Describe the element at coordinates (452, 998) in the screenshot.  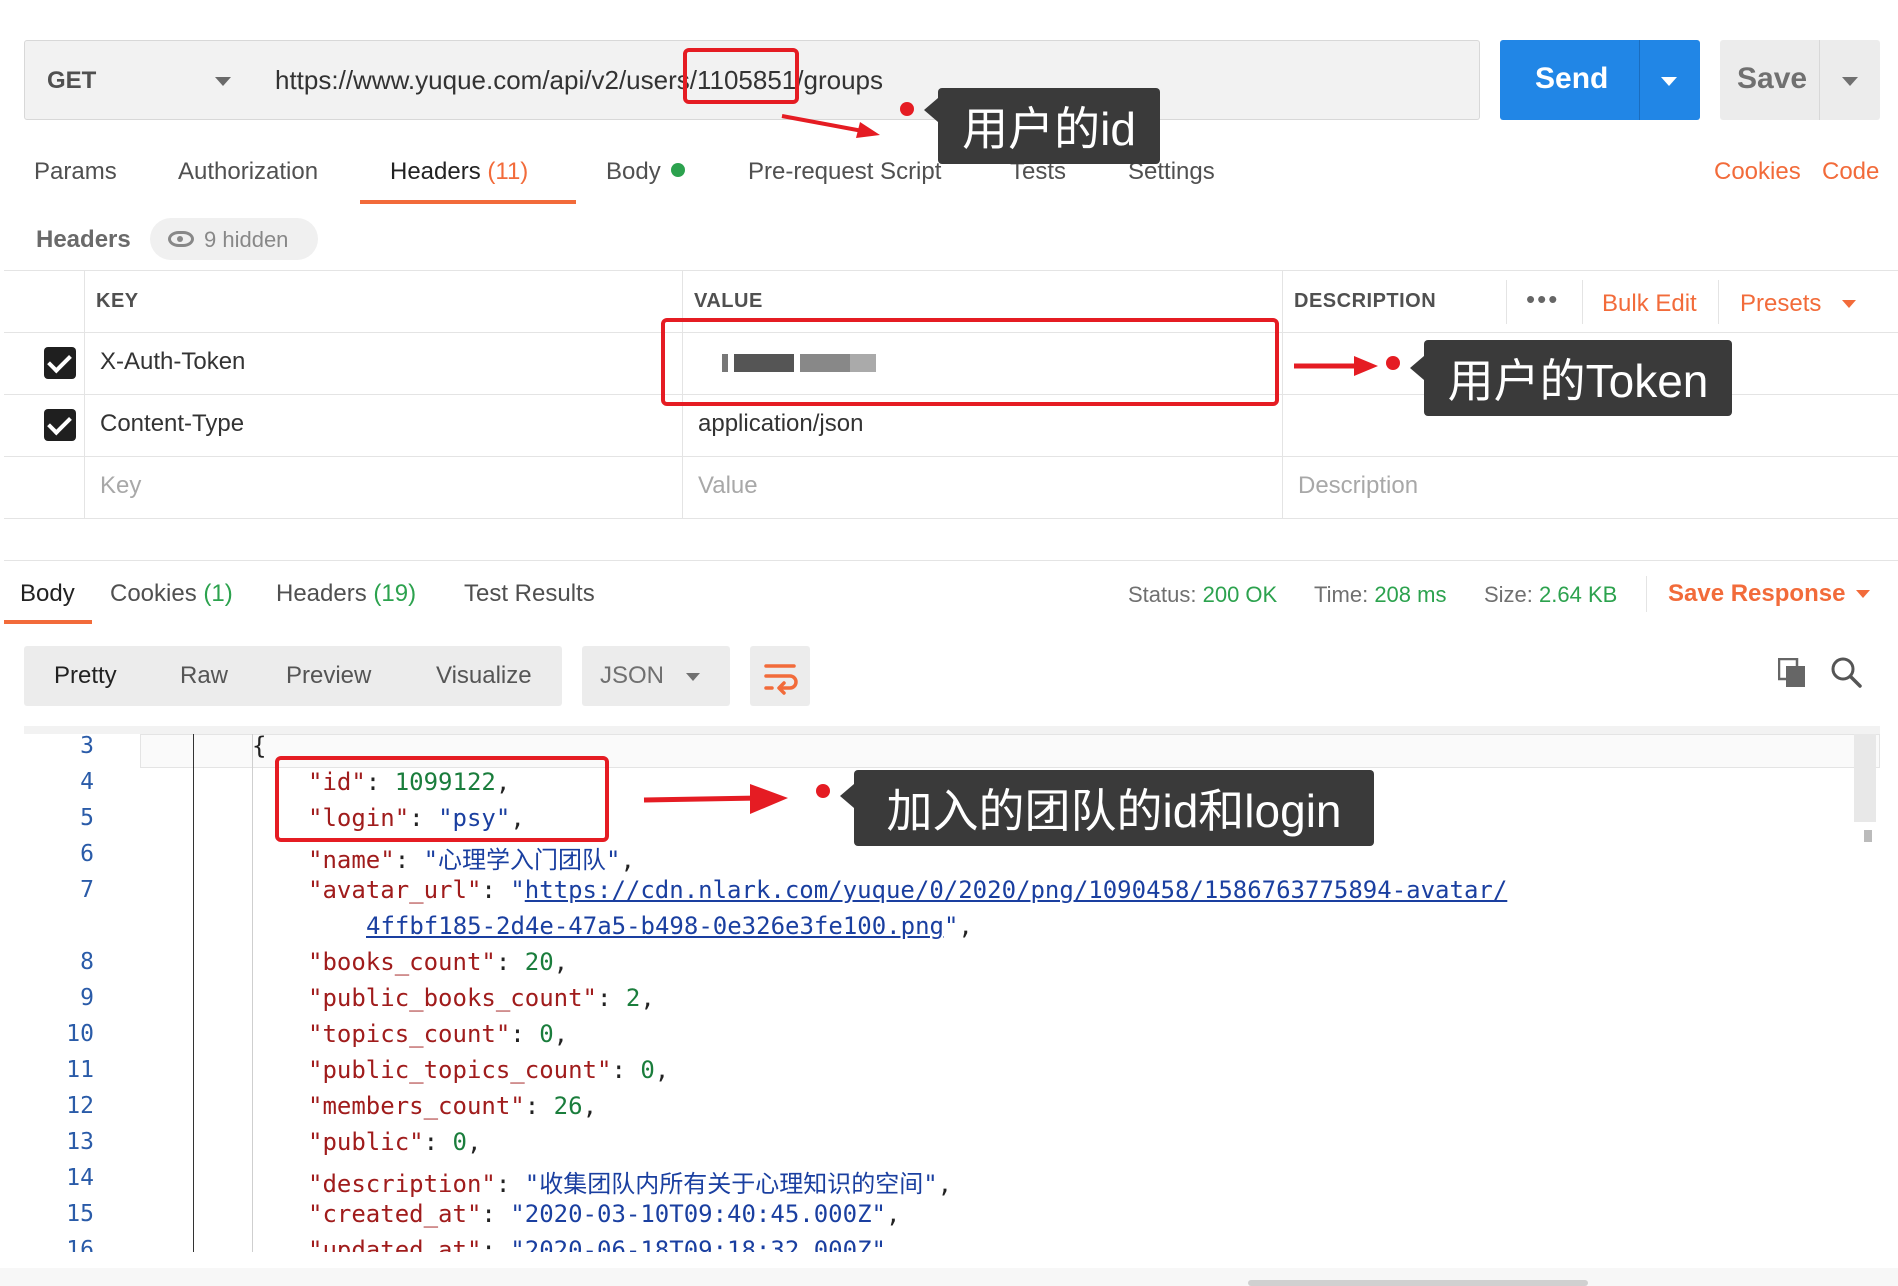
I see `json-key: "public_books_count"` at that location.